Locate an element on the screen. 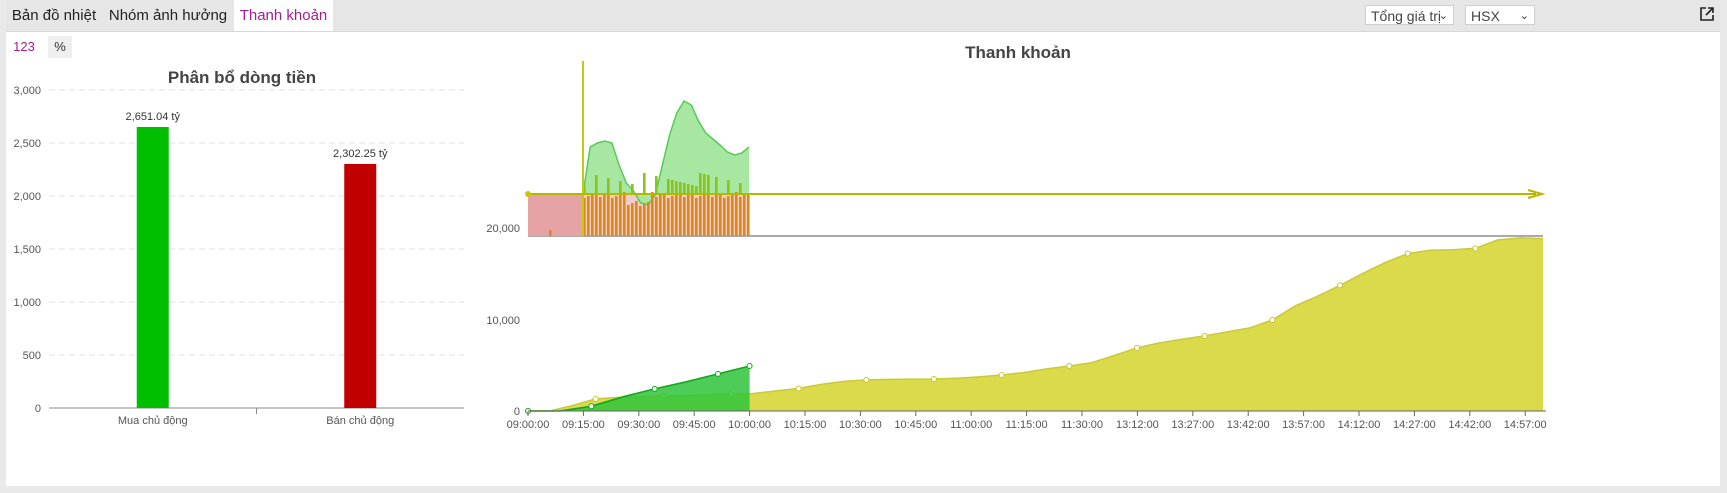 This screenshot has height=493, width=1727. mode-value-toggle: 123 is located at coordinates (24, 47).